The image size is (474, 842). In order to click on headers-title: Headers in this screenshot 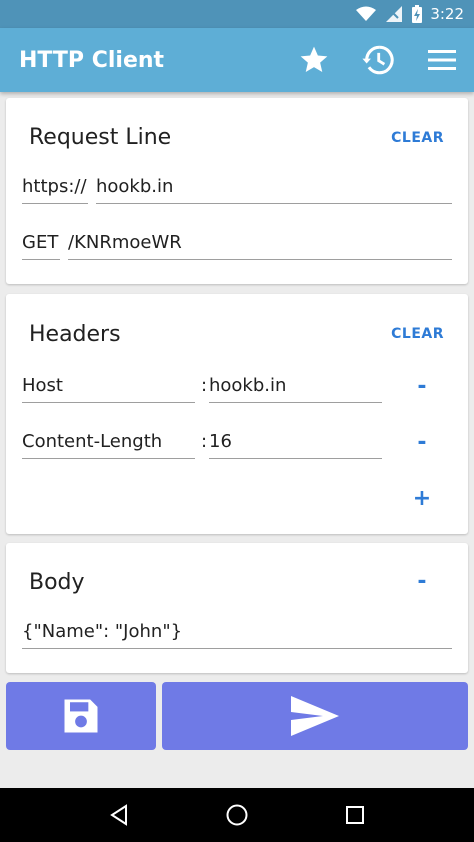, I will do `click(75, 334)`.